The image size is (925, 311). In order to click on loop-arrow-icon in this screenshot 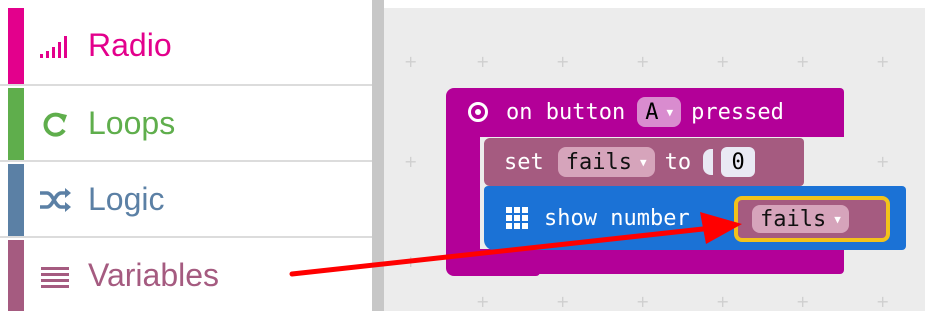, I will do `click(55, 124)`.